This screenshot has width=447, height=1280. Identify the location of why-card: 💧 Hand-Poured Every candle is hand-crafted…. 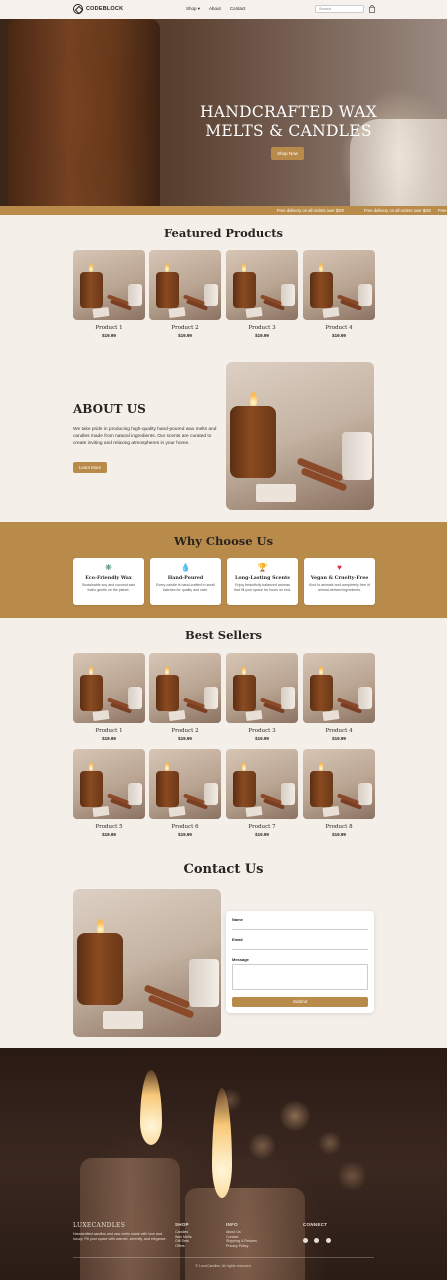
(185, 581).